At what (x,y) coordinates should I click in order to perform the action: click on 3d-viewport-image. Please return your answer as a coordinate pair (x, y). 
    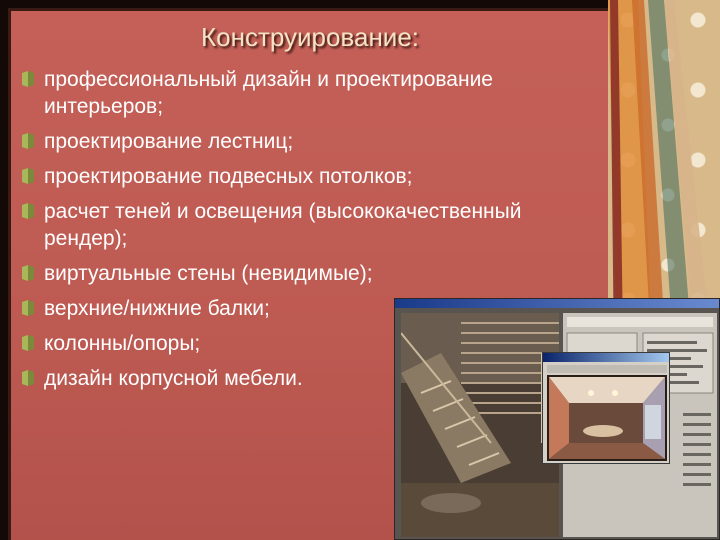
    Looking at the image, I should click on (480, 425).